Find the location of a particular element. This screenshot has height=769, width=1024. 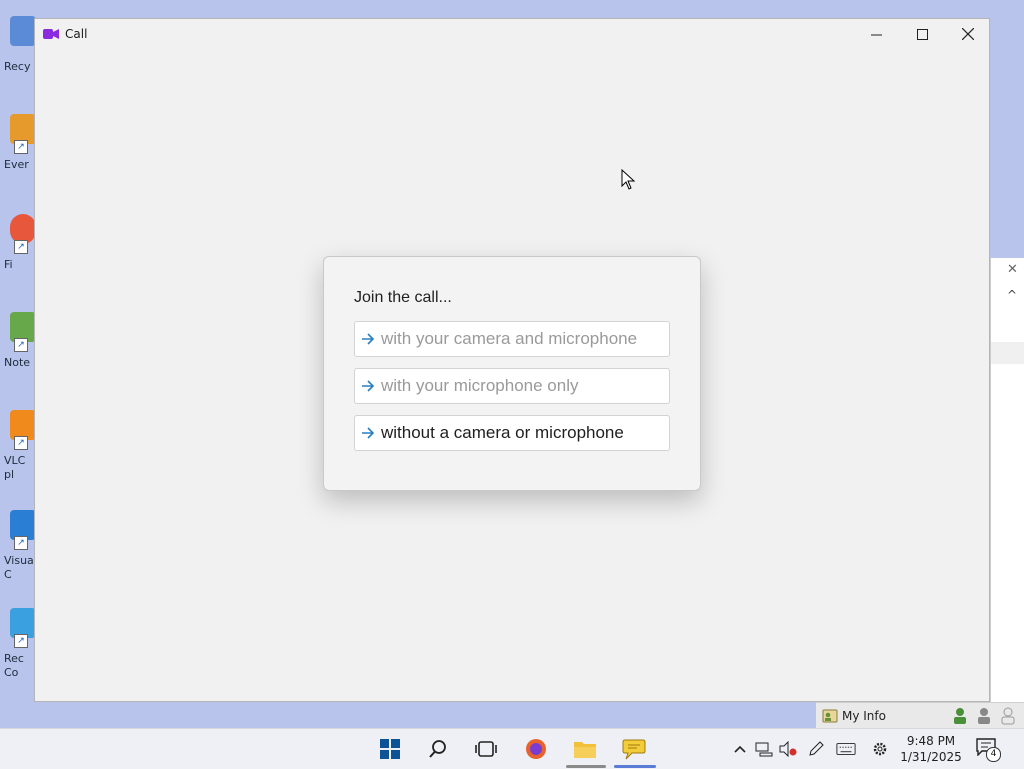

buddy-away-icon is located at coordinates (984, 716).